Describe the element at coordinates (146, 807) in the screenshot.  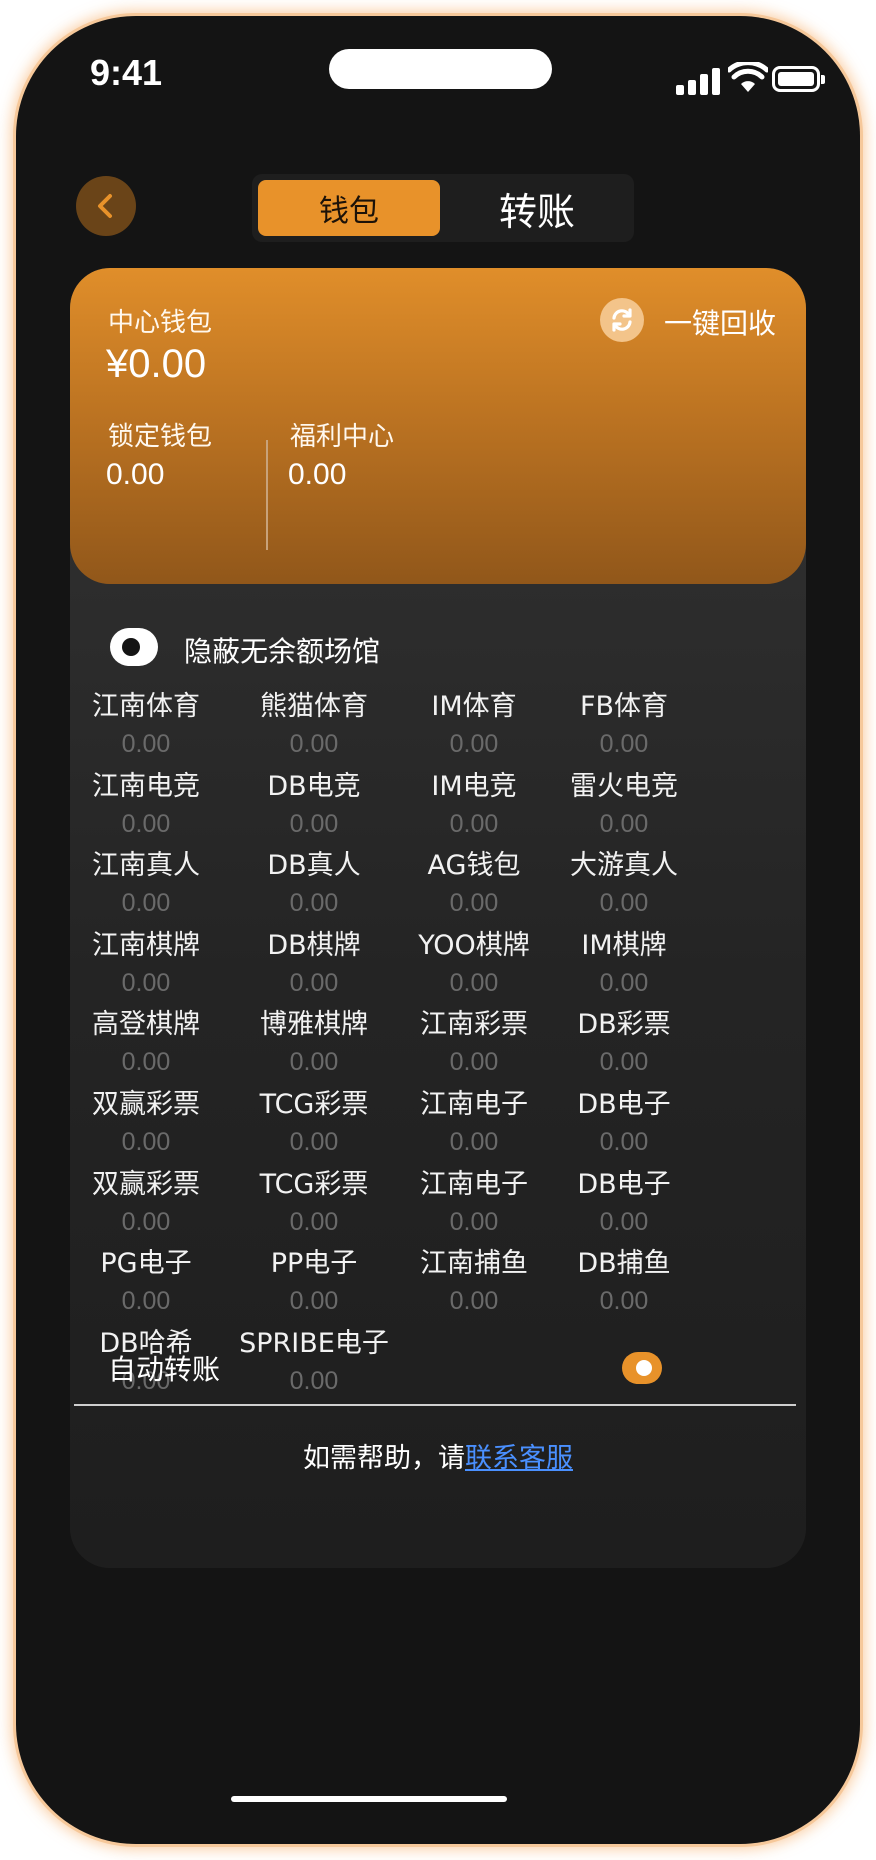
I see `venue-item: 江南电竞 0.00` at that location.